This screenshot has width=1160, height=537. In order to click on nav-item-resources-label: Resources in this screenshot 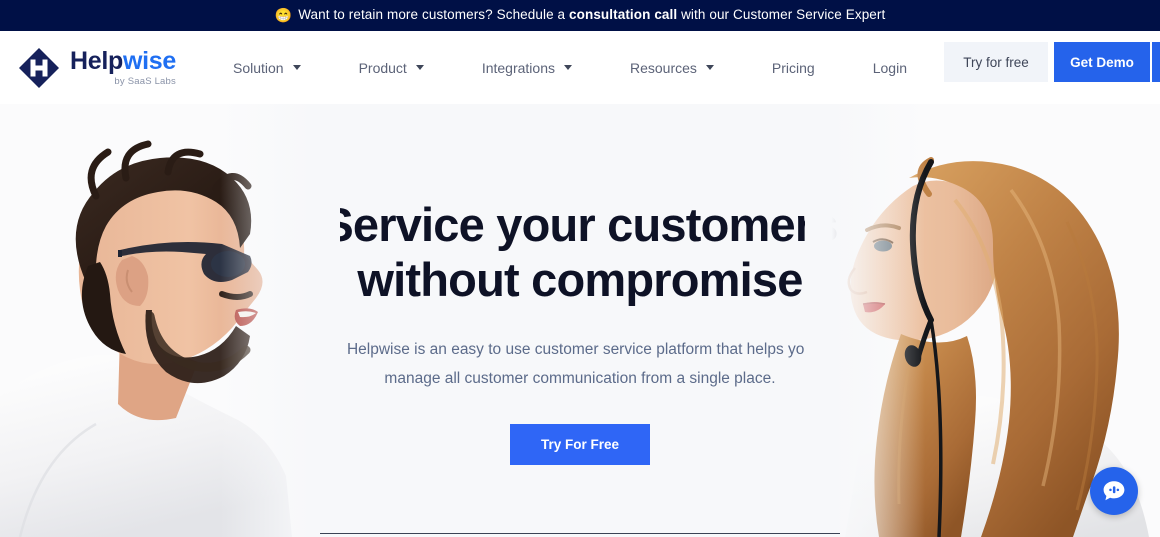, I will do `click(663, 67)`.